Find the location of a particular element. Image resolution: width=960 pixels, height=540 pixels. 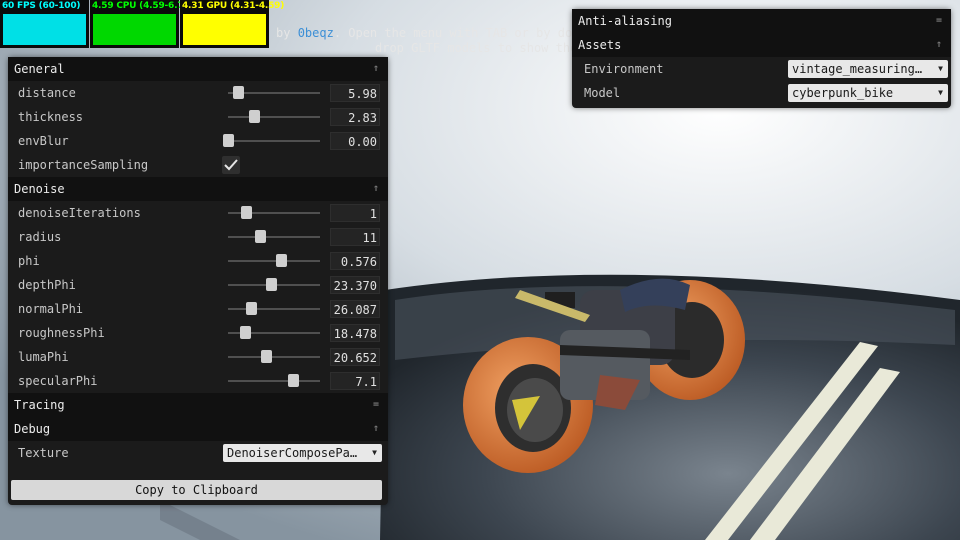

setting-label: radius is located at coordinates (40, 237).